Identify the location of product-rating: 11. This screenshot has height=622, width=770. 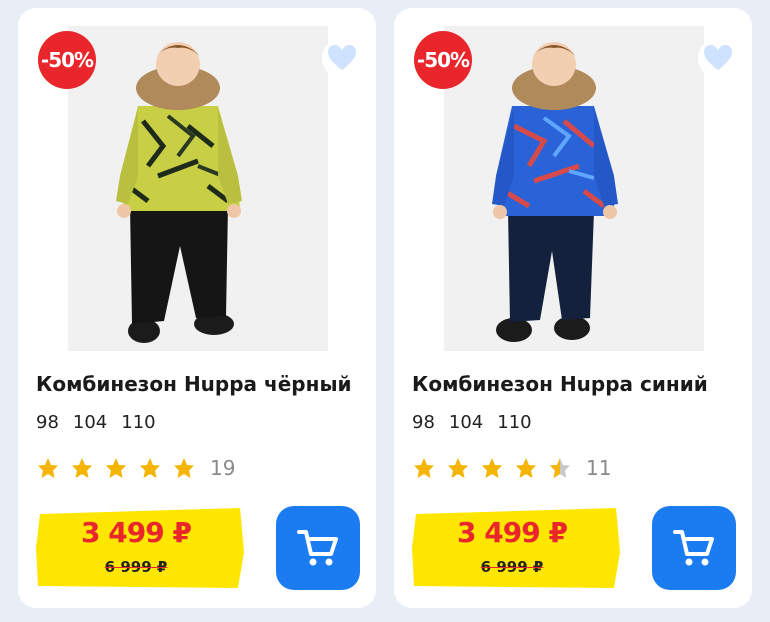
(511, 468).